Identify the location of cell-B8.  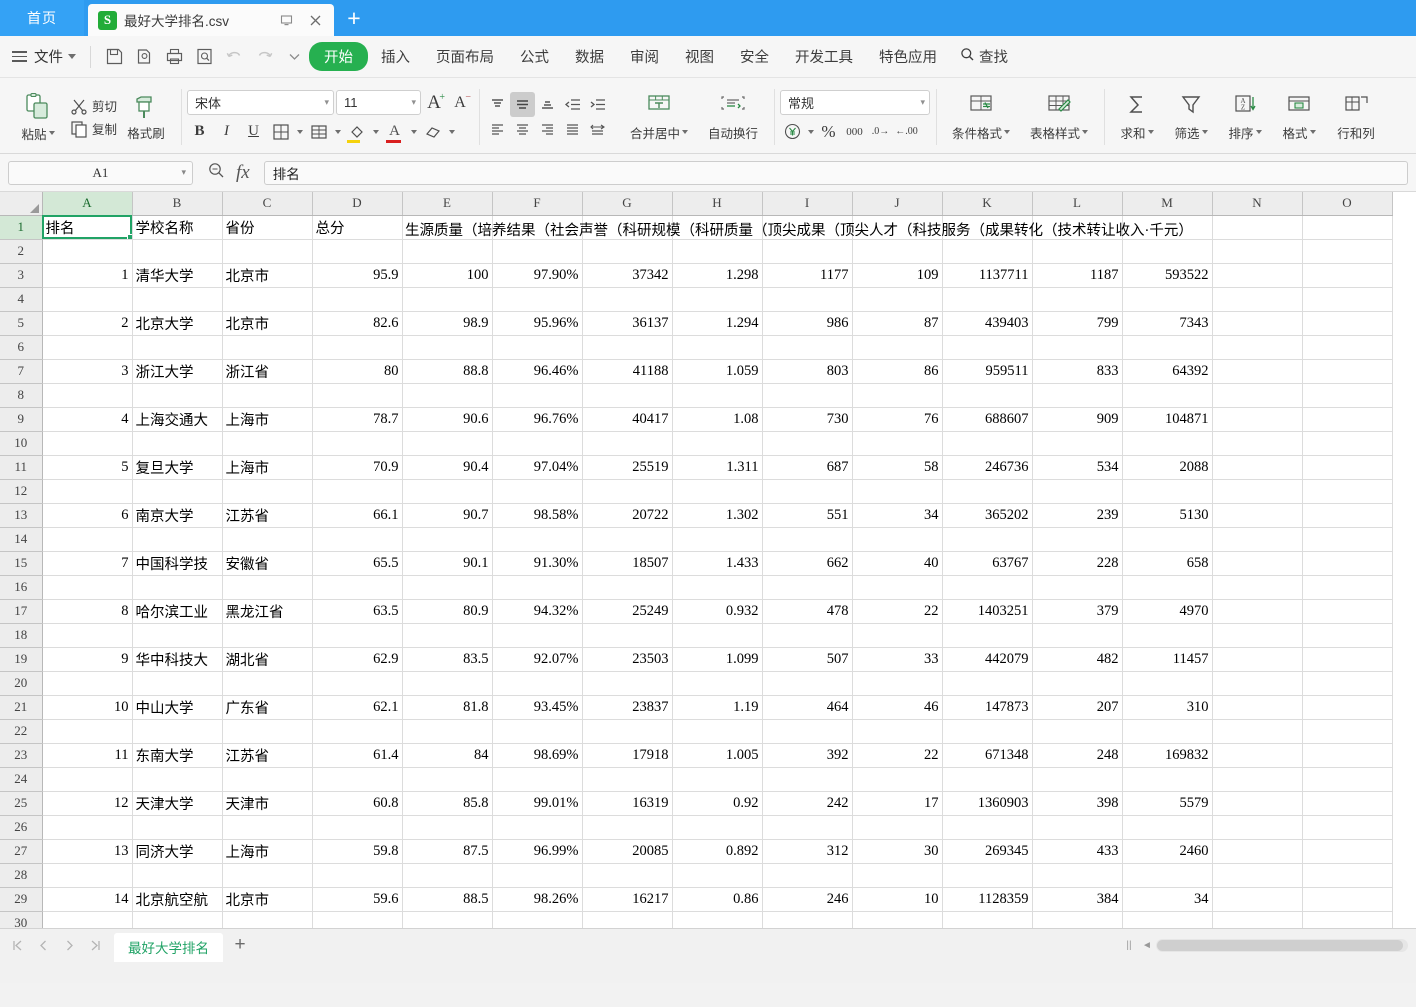
(177, 395).